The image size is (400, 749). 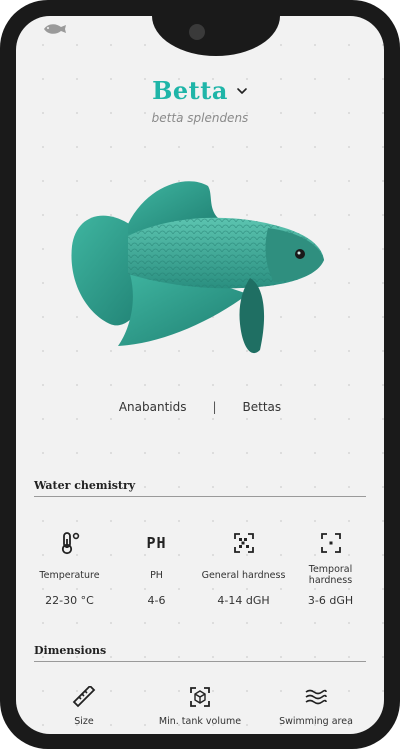 I want to click on ph-label: PH, so click(x=156, y=575).